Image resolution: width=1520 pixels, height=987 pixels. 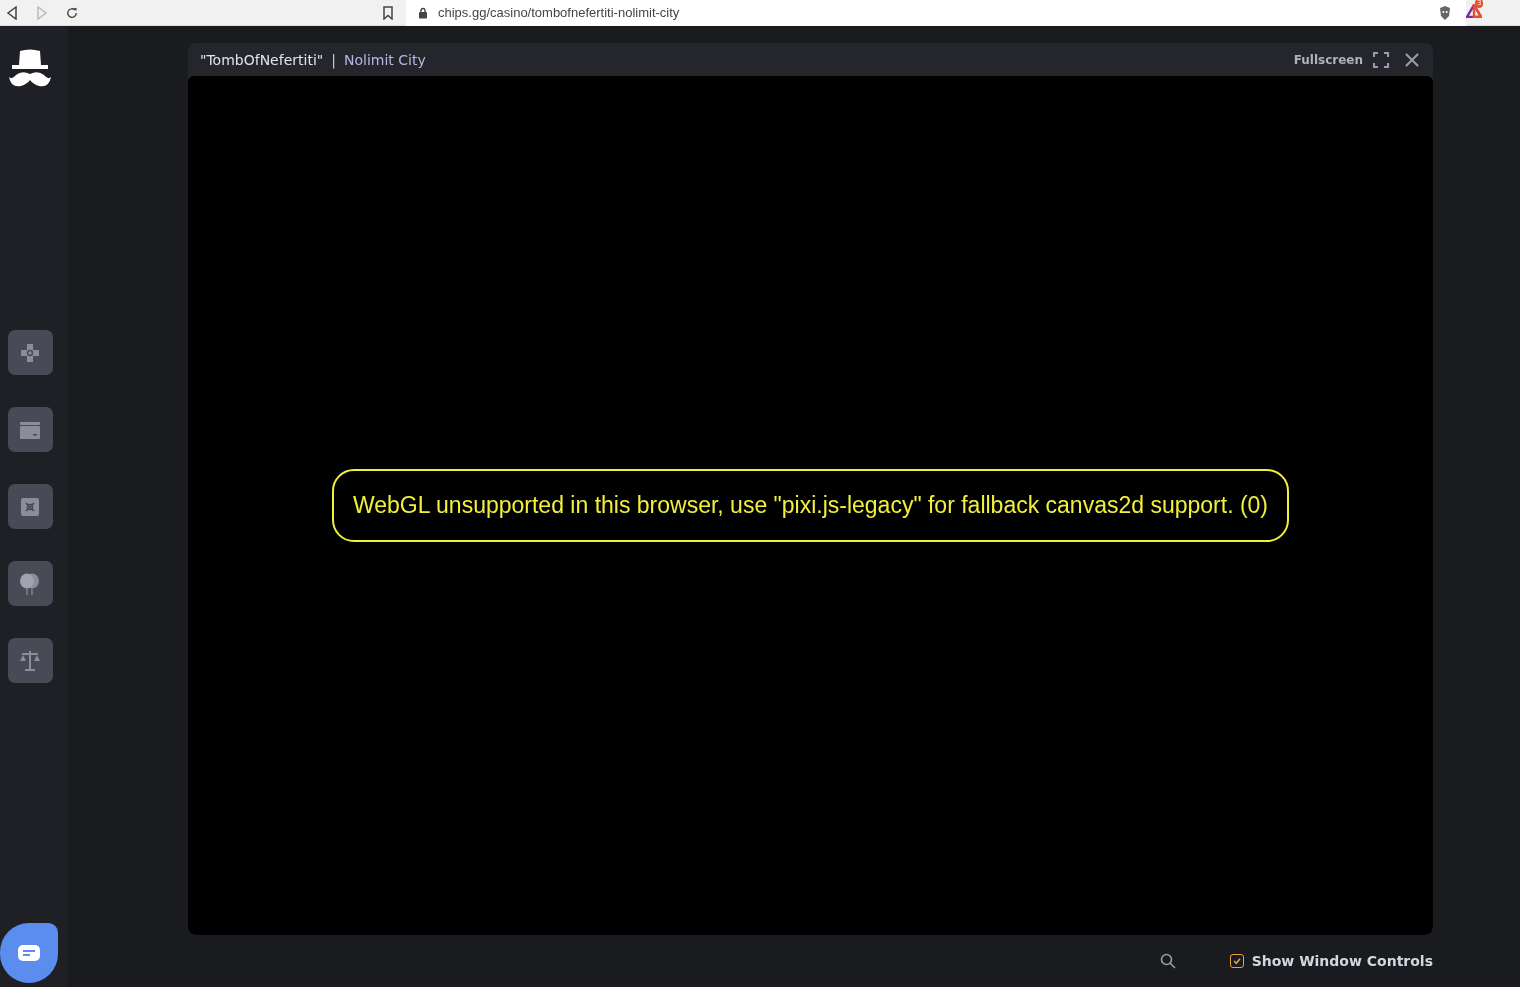 I want to click on gamepad-nav-button, so click(x=30, y=352).